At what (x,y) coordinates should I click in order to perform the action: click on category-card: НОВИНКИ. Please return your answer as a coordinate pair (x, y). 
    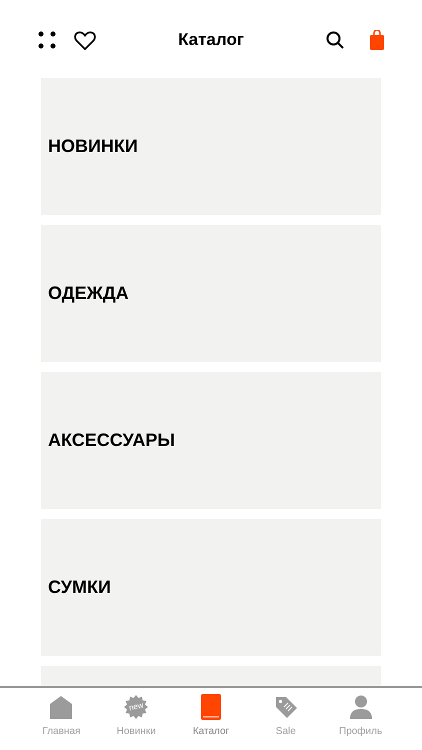
    Looking at the image, I should click on (211, 146).